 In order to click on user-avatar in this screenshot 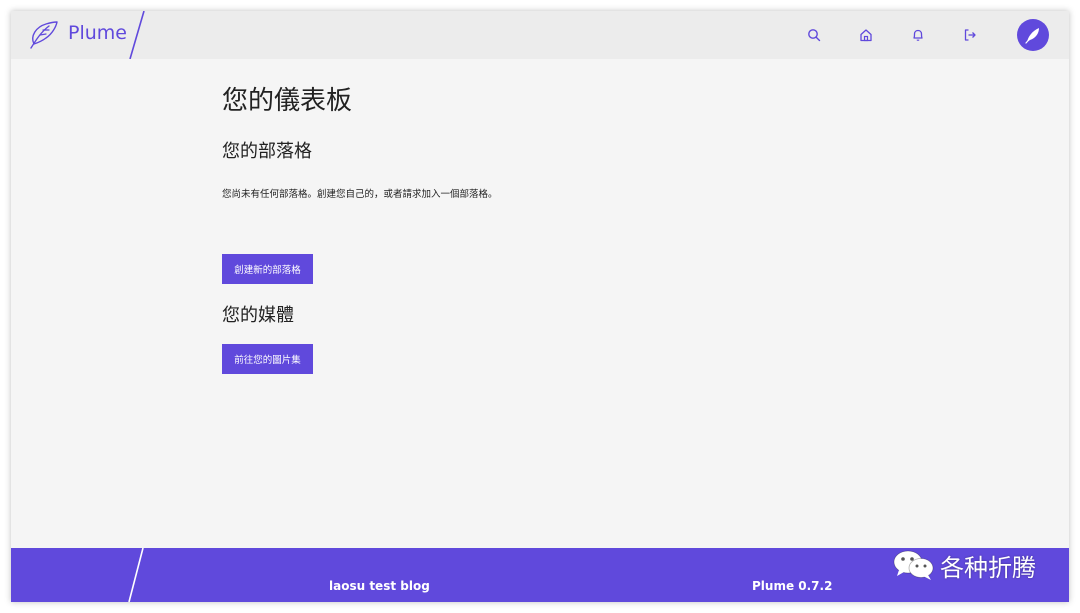, I will do `click(1033, 35)`.